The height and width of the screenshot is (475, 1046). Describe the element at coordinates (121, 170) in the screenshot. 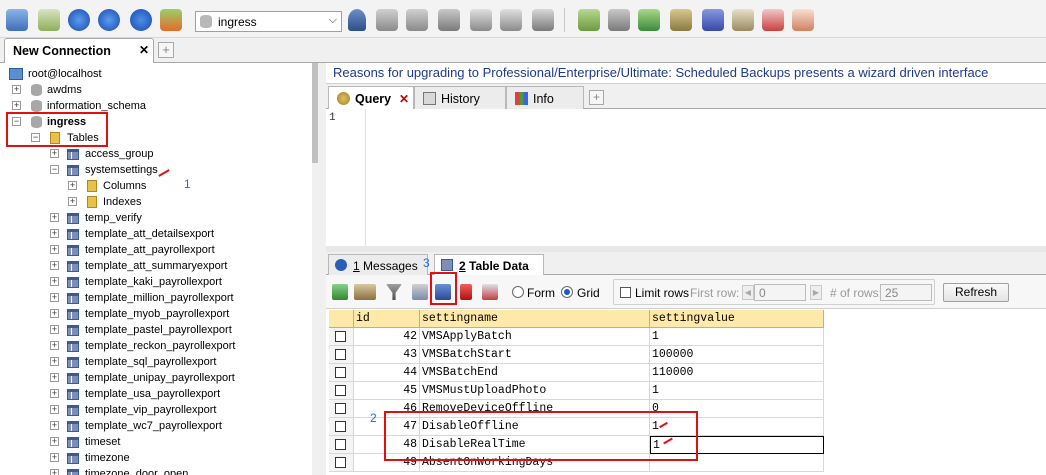

I see `tree-table-systemsettings: systemsettings` at that location.